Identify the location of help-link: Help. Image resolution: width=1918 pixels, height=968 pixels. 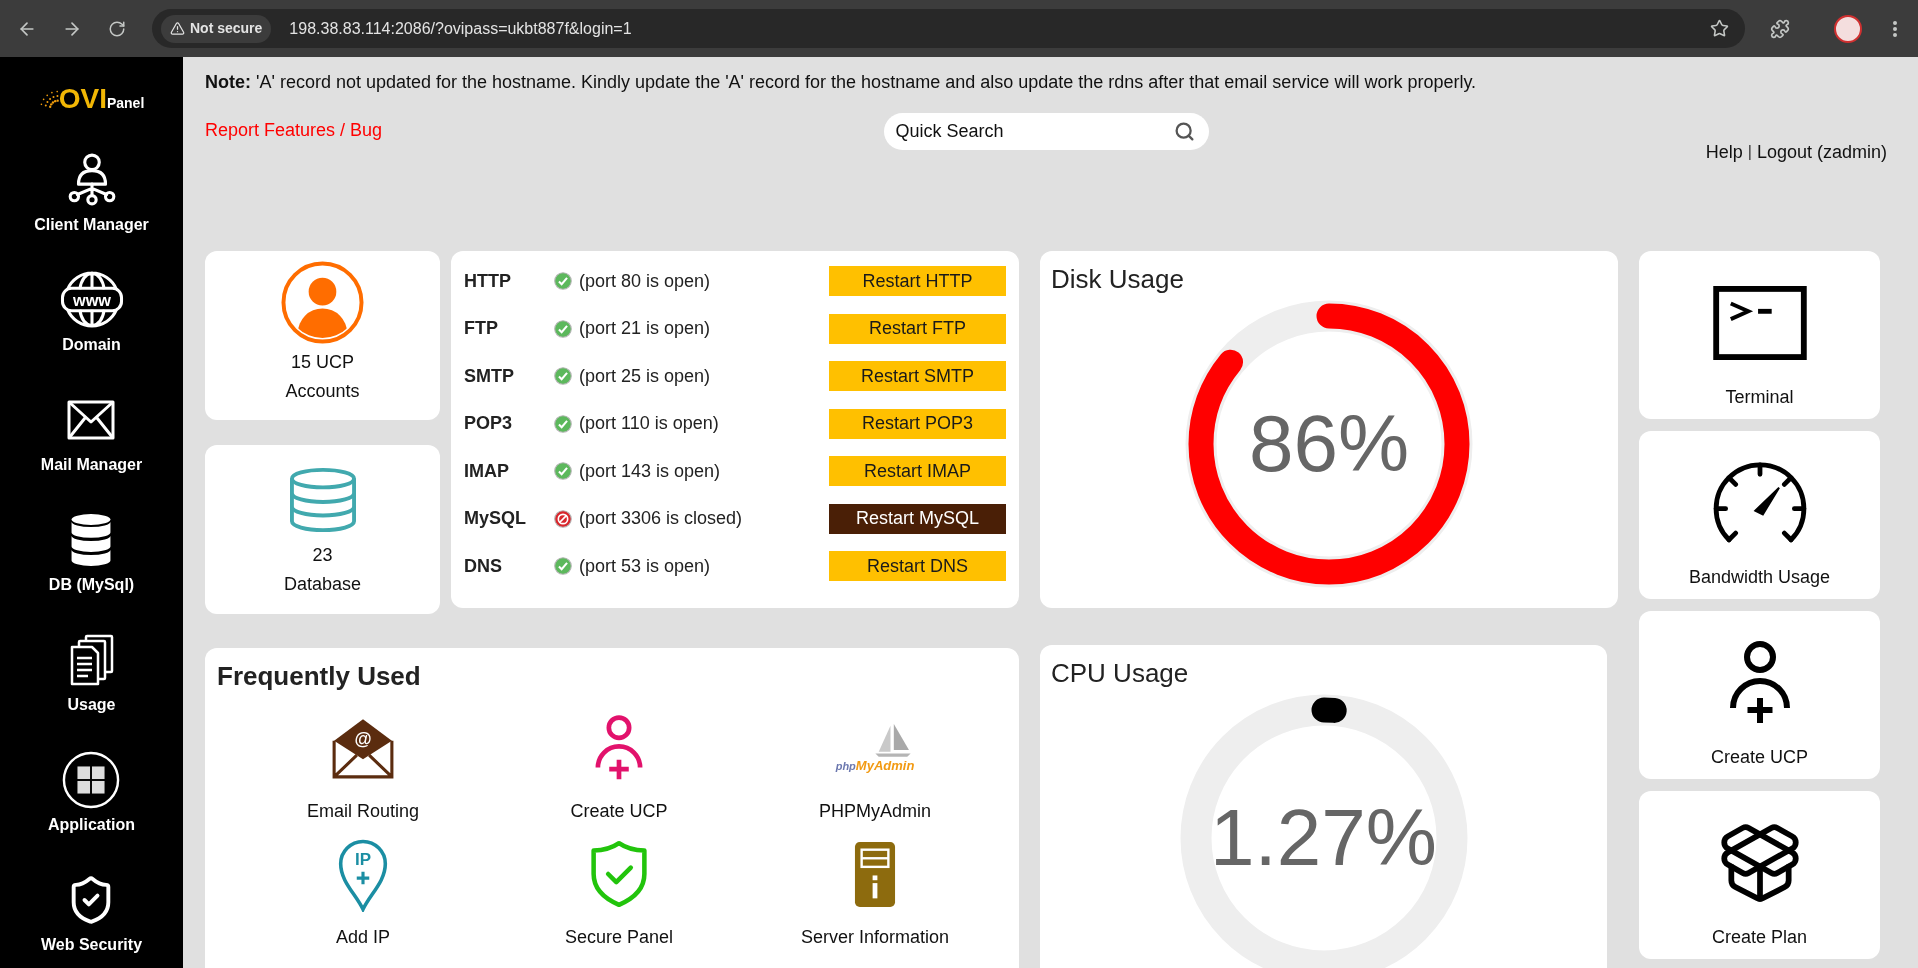
(1724, 152).